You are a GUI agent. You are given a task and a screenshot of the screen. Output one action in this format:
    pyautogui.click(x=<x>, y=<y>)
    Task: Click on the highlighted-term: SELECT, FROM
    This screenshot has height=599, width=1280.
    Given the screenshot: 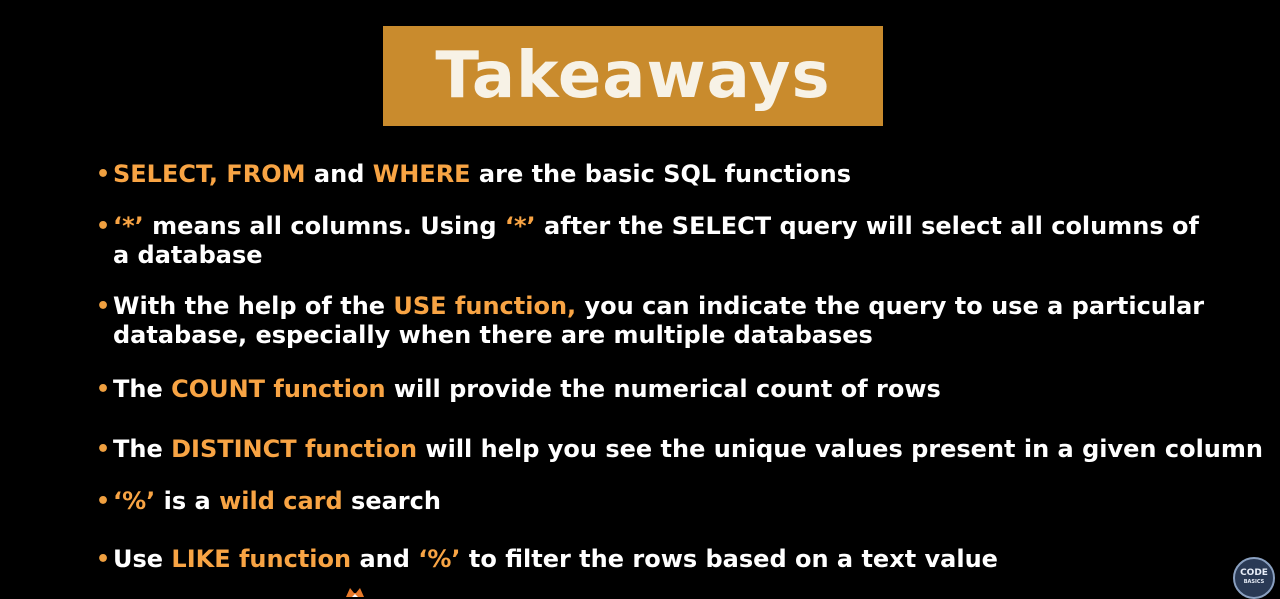 What is the action you would take?
    pyautogui.click(x=209, y=174)
    